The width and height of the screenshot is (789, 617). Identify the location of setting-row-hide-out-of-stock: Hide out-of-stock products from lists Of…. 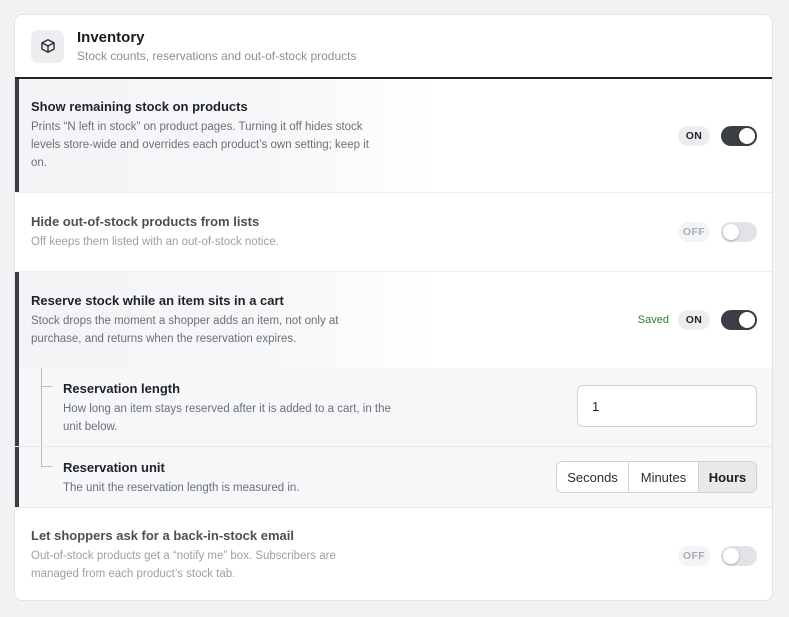
(393, 232).